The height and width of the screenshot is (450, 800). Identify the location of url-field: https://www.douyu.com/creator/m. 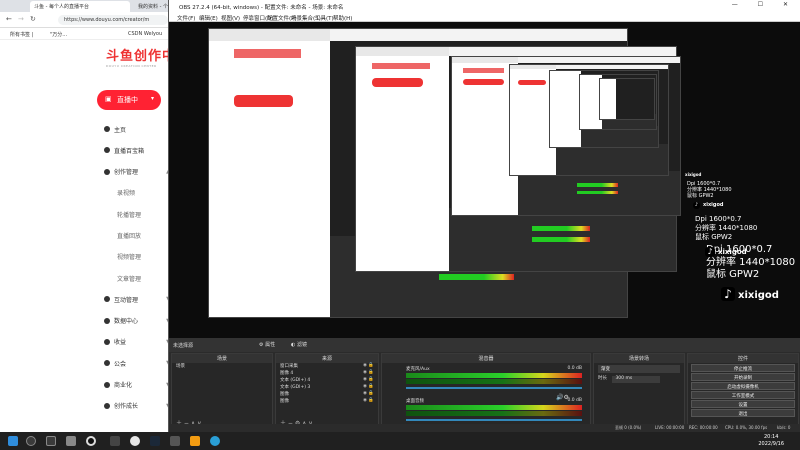
(113, 20).